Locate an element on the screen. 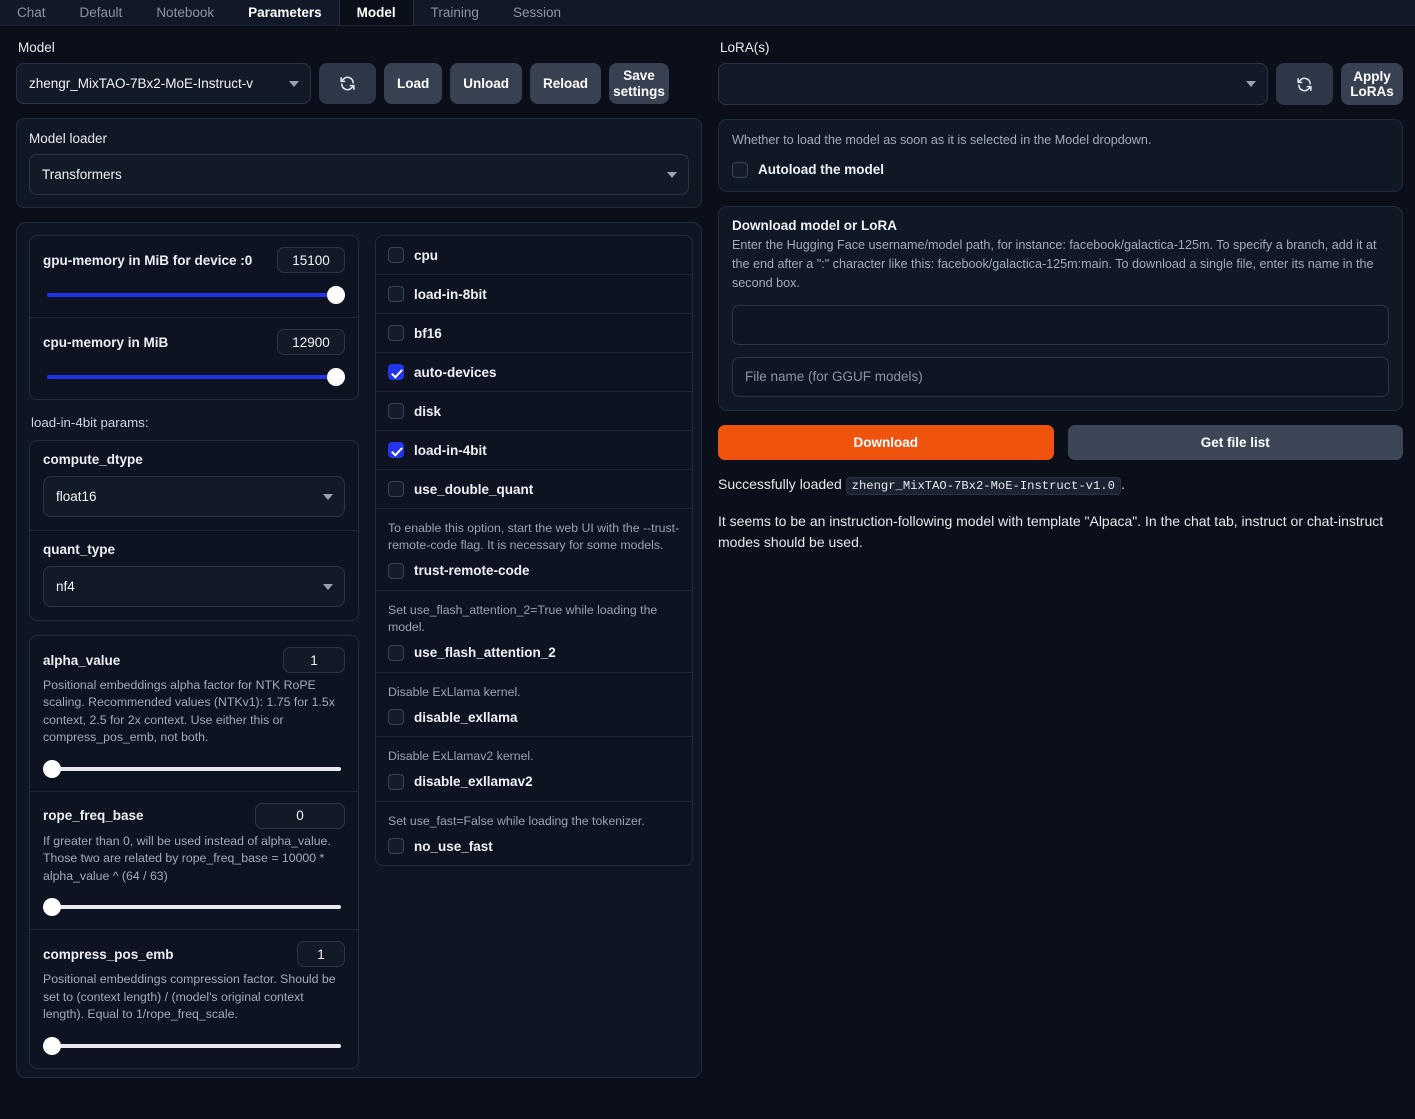 The height and width of the screenshot is (1119, 1415). tab-default: Default is located at coordinates (101, 12).